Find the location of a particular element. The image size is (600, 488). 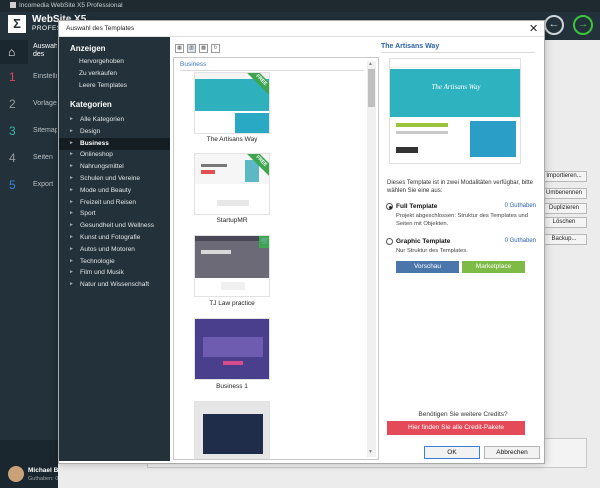

user-area: Michael B. Guthaben: 0 is located at coordinates (30, 464).